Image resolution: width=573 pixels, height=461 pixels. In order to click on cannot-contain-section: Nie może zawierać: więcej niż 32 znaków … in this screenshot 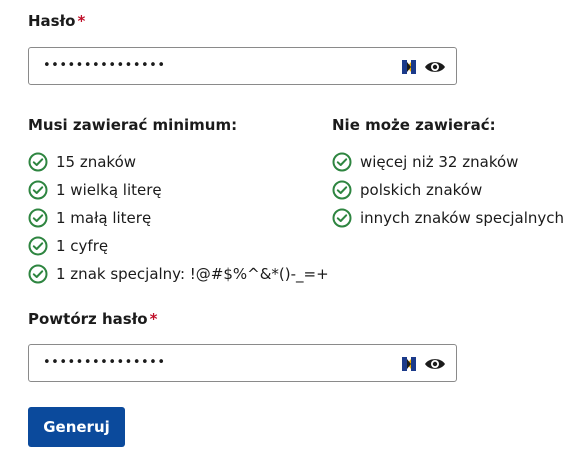, I will do `click(448, 174)`.